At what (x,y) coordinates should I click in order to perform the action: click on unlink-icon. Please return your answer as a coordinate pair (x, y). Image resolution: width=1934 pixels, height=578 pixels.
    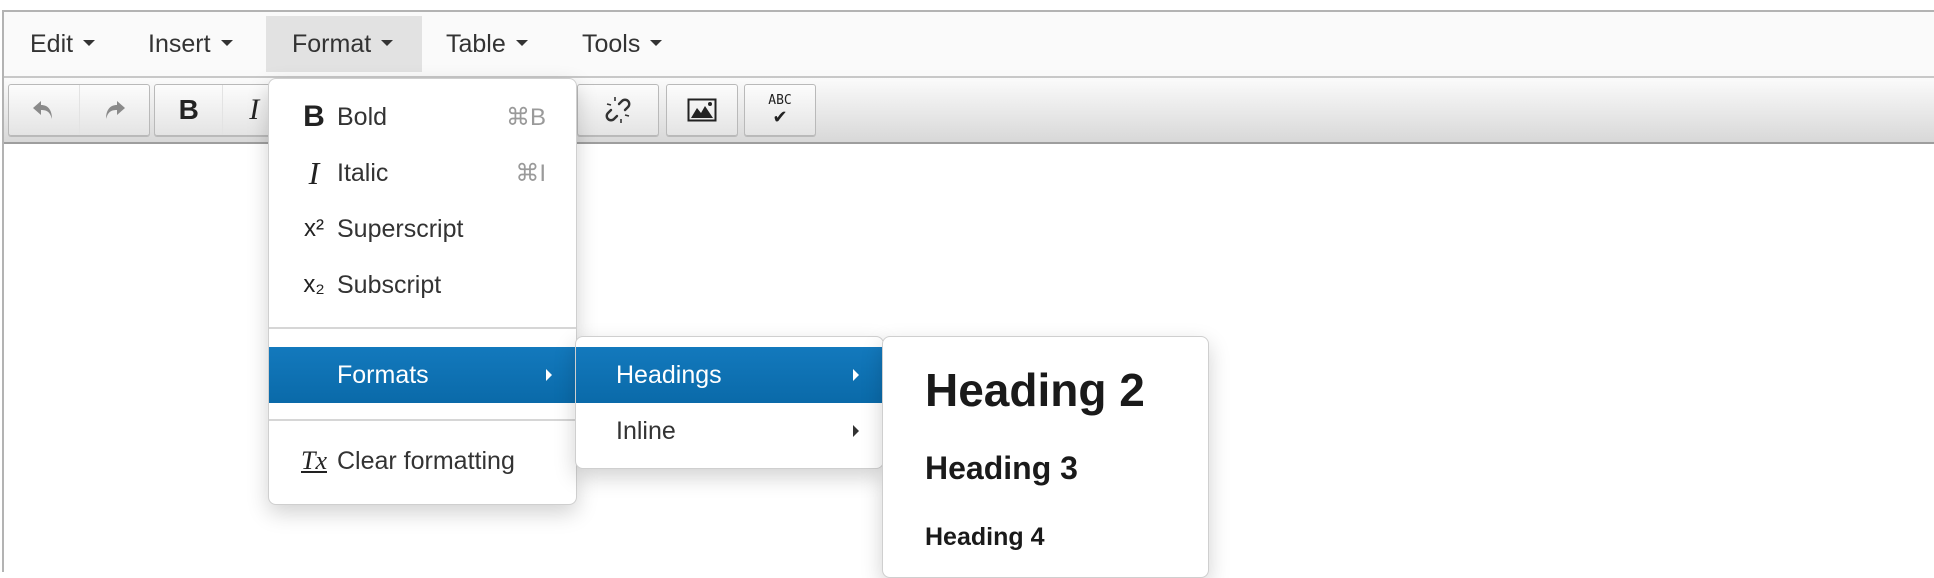
    Looking at the image, I should click on (618, 110).